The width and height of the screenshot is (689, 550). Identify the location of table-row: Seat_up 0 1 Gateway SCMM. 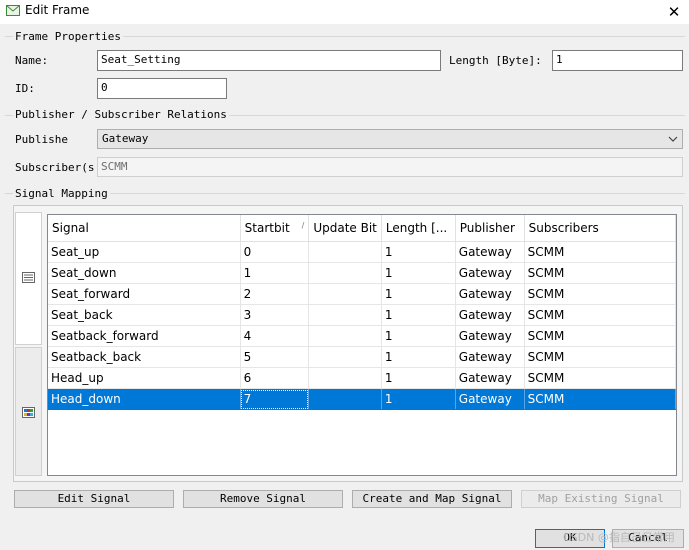
(362, 252).